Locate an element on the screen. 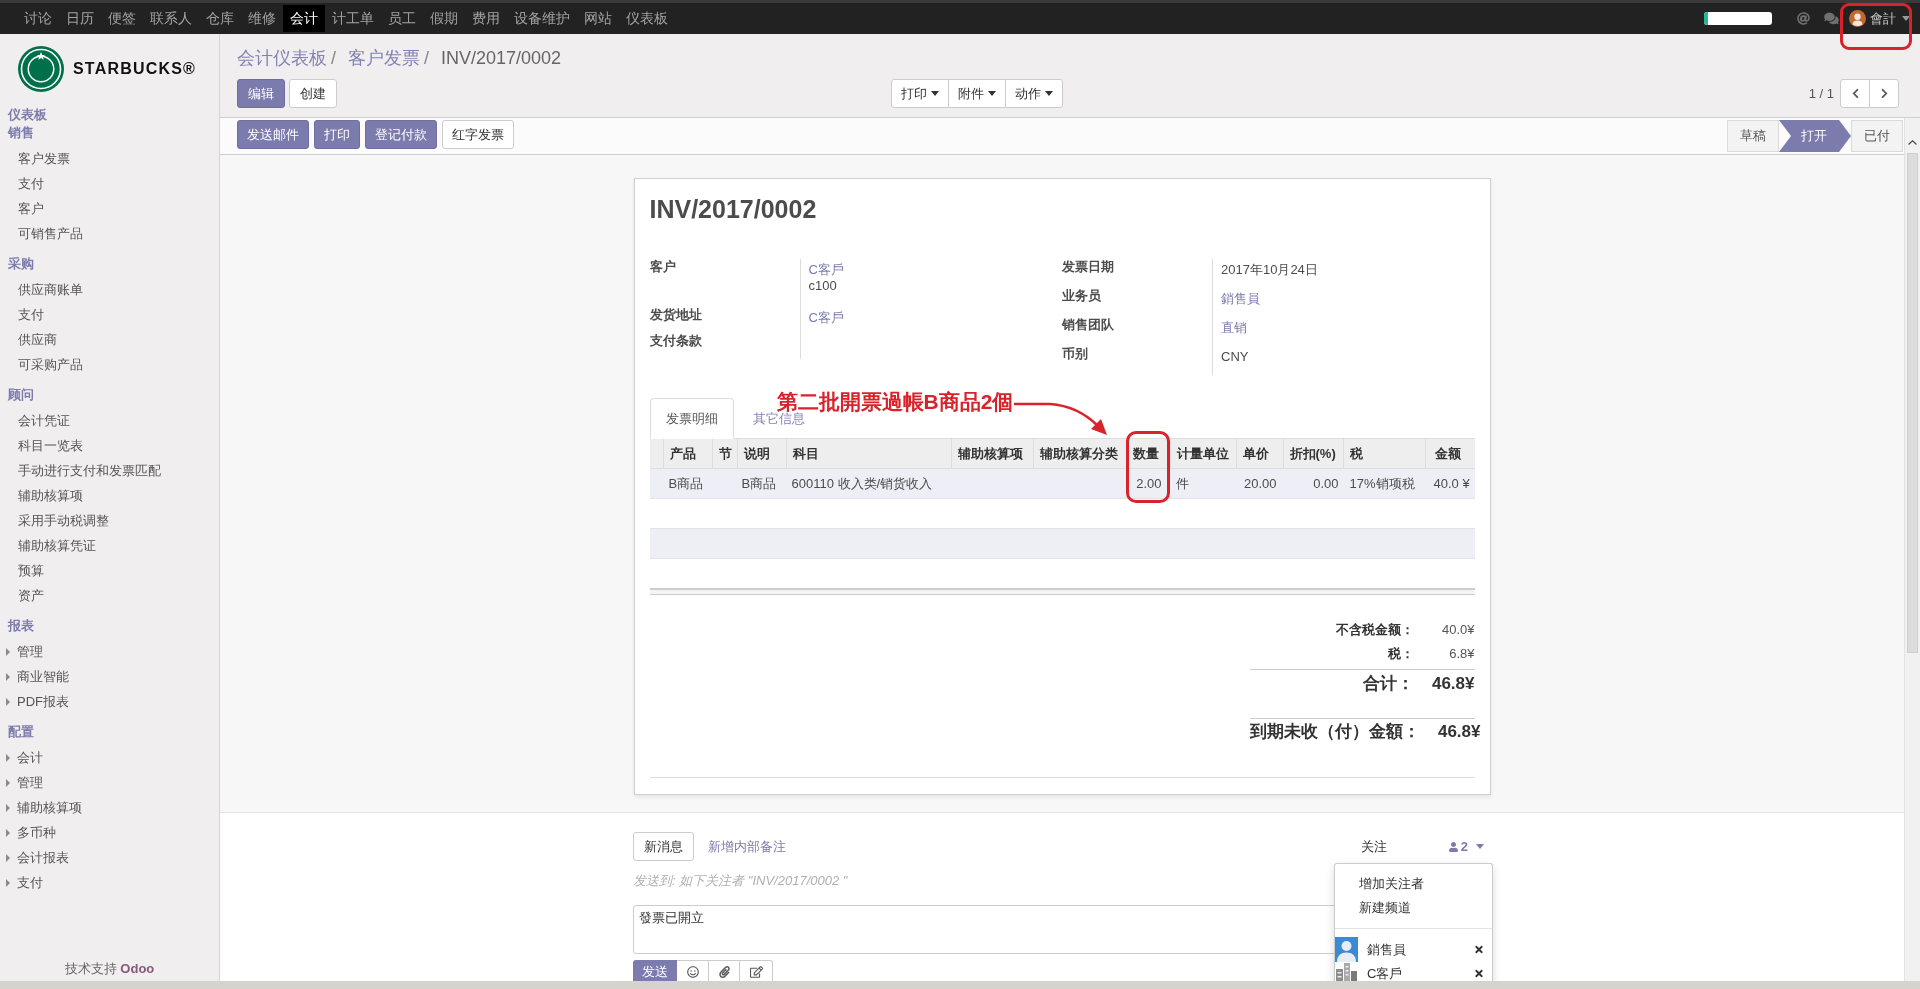 The height and width of the screenshot is (989, 1920). at-sign-icon is located at coordinates (1803, 18).